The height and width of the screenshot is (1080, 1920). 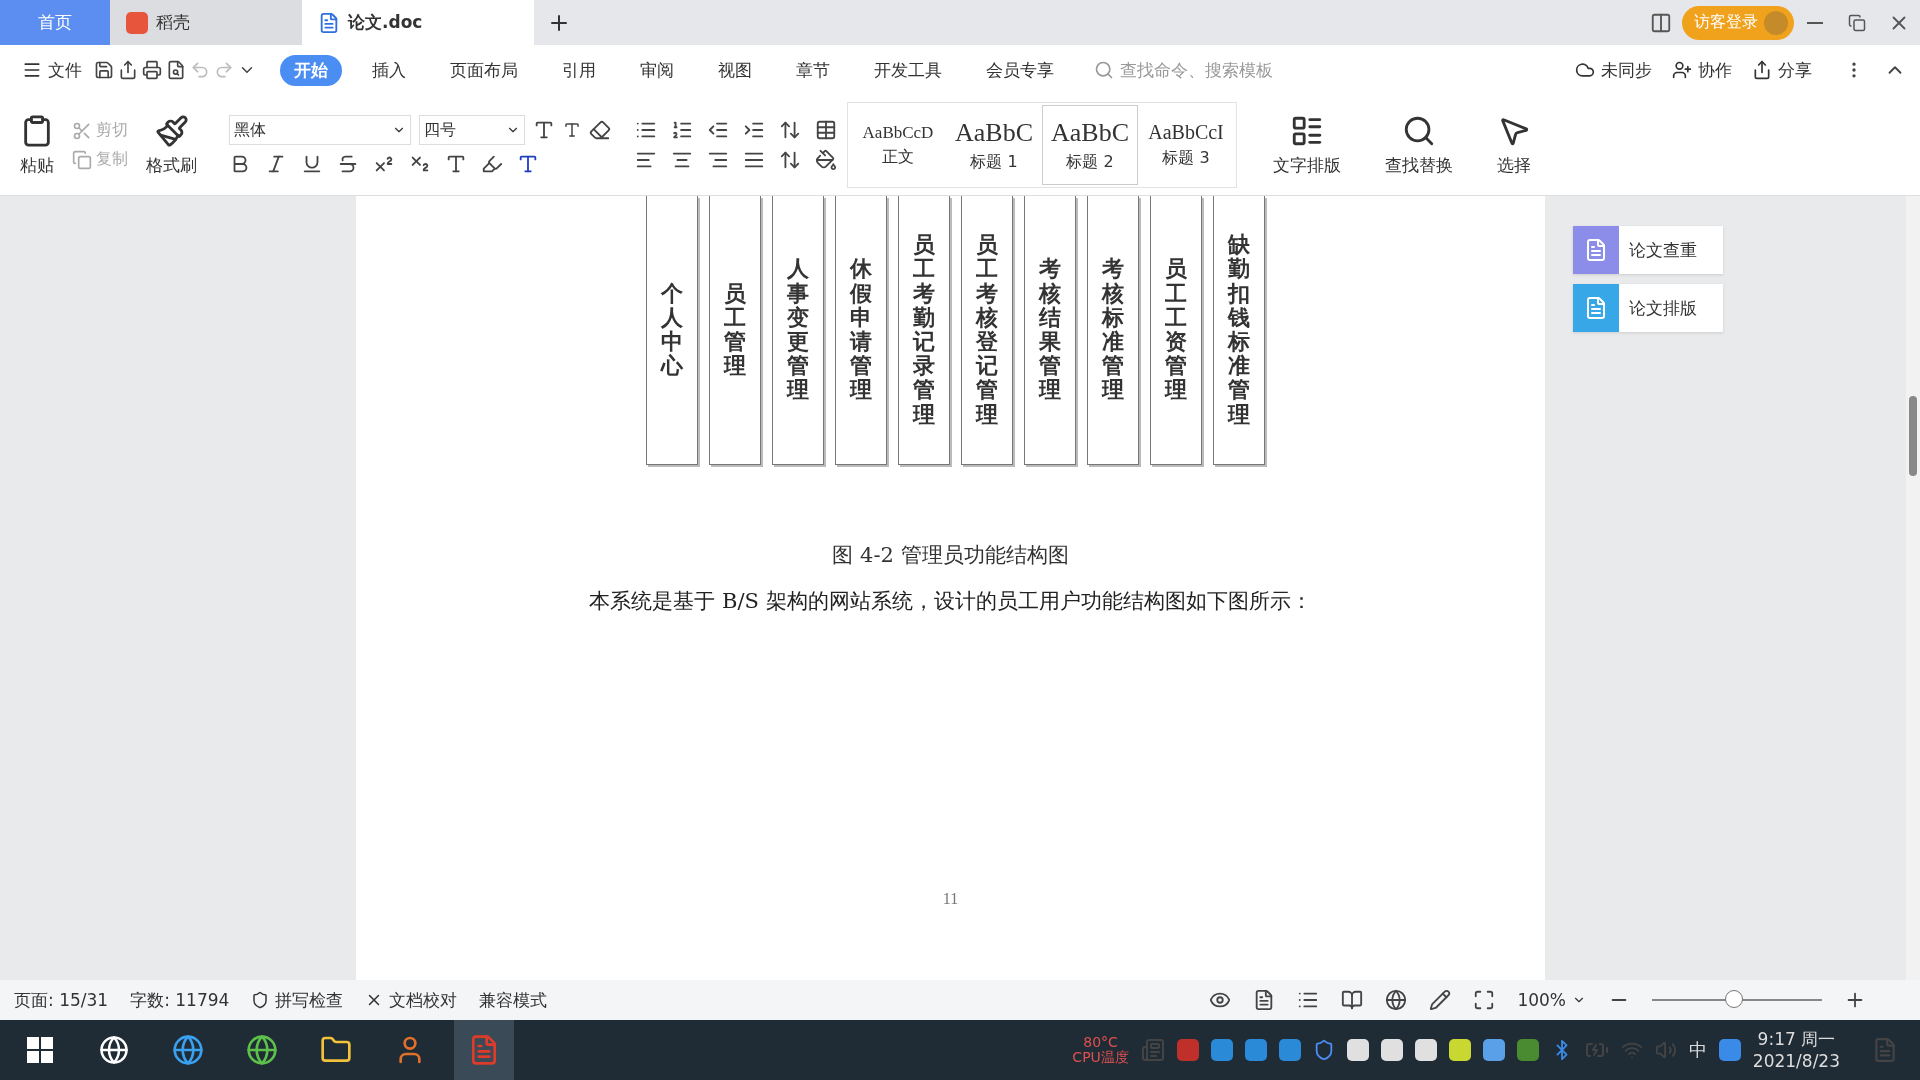 I want to click on style-gallery: AaBbCcD 正文 AaBbC 标题 1 AaBbC 标题 2 AaBbCcI 标题 3, so click(x=1042, y=145).